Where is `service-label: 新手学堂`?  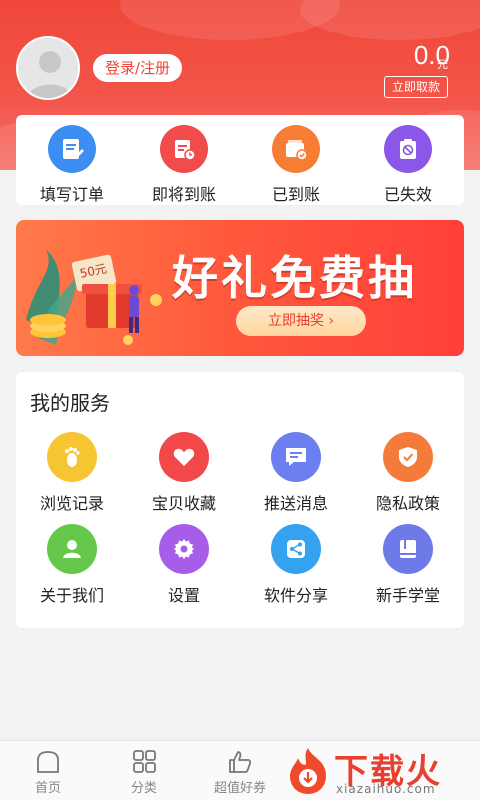 service-label: 新手学堂 is located at coordinates (407, 595).